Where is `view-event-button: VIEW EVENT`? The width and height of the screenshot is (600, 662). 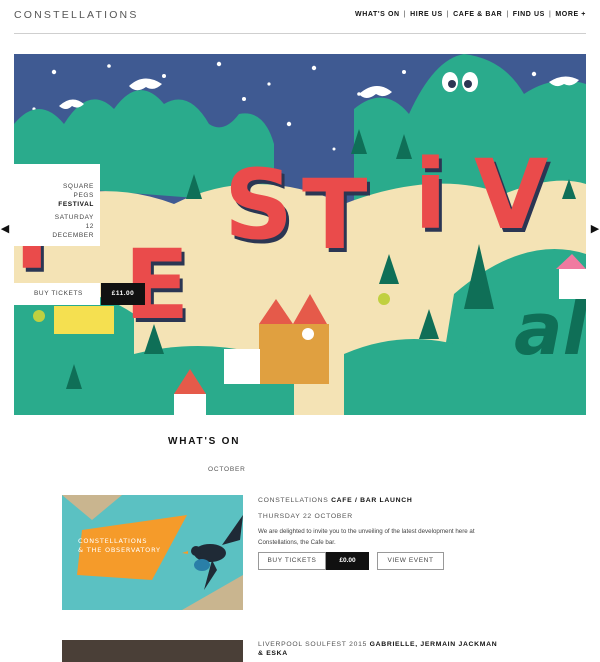
view-event-button: VIEW EVENT is located at coordinates (410, 561).